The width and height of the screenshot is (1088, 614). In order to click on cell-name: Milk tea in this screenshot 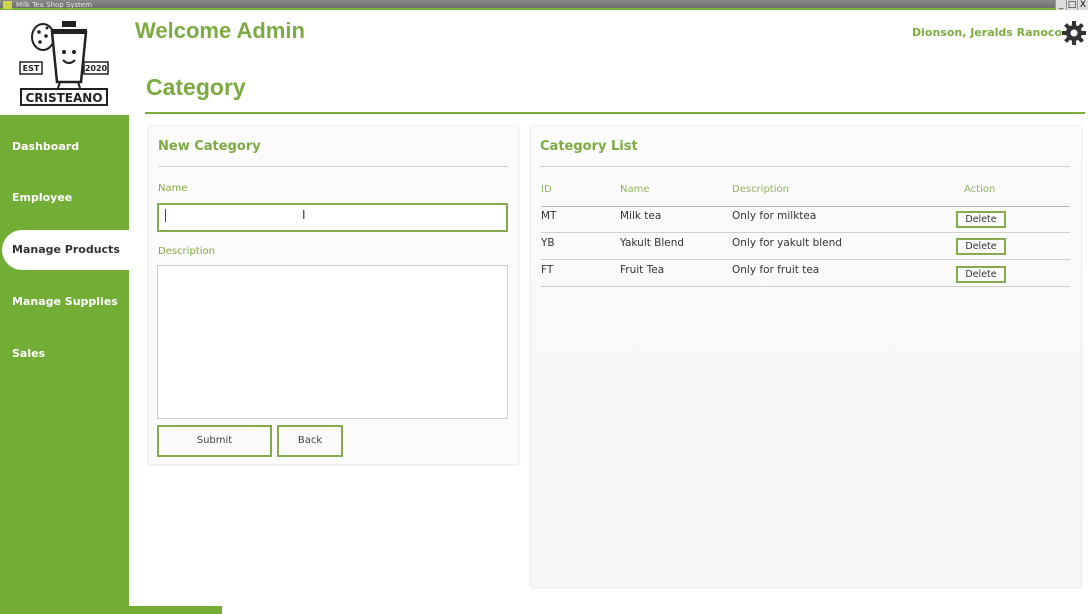, I will do `click(641, 216)`.